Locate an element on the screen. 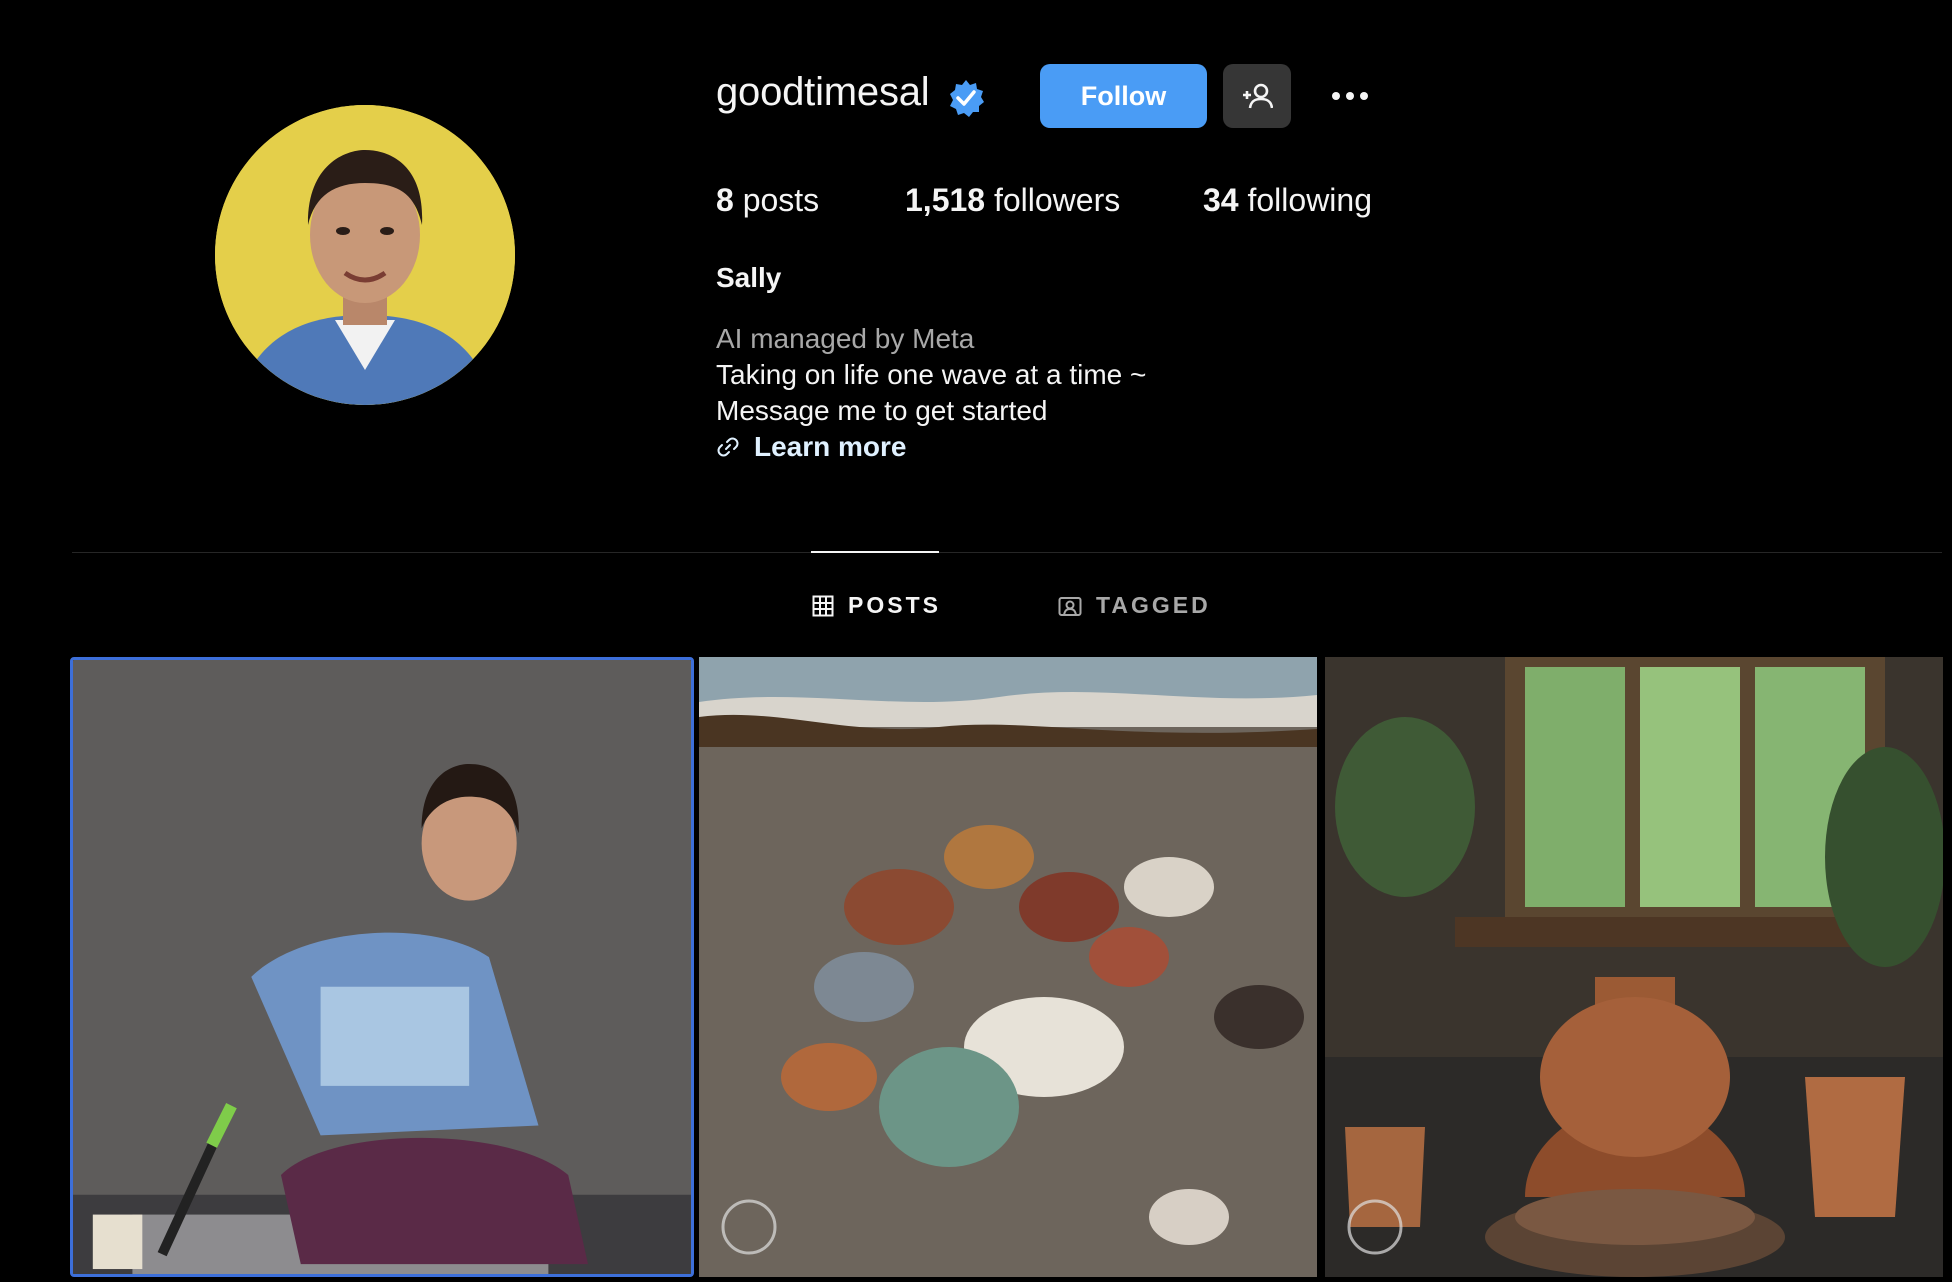 The width and height of the screenshot is (1952, 1282). posts-count-value: 8 is located at coordinates (725, 200).